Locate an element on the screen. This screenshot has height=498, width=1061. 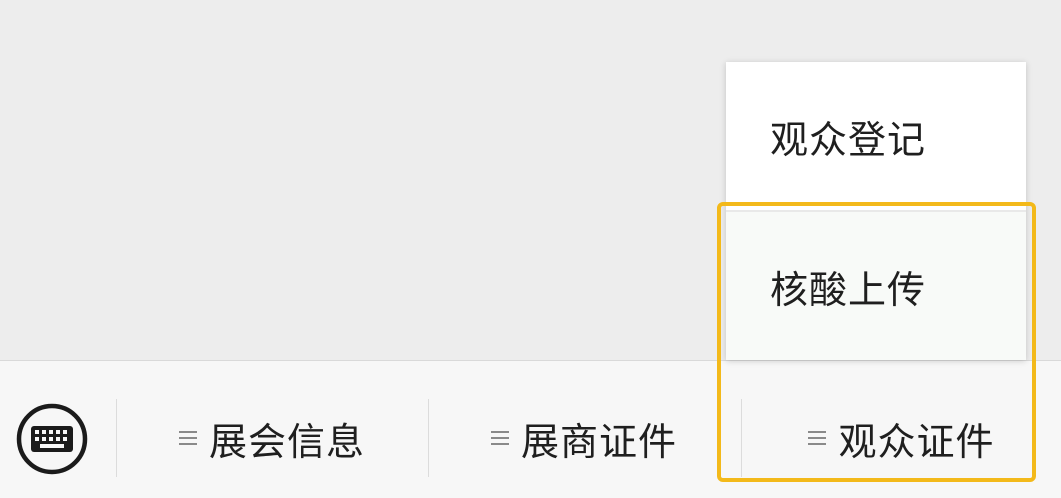
menu-tab-visitor-pass: 观众证件 is located at coordinates (901, 438).